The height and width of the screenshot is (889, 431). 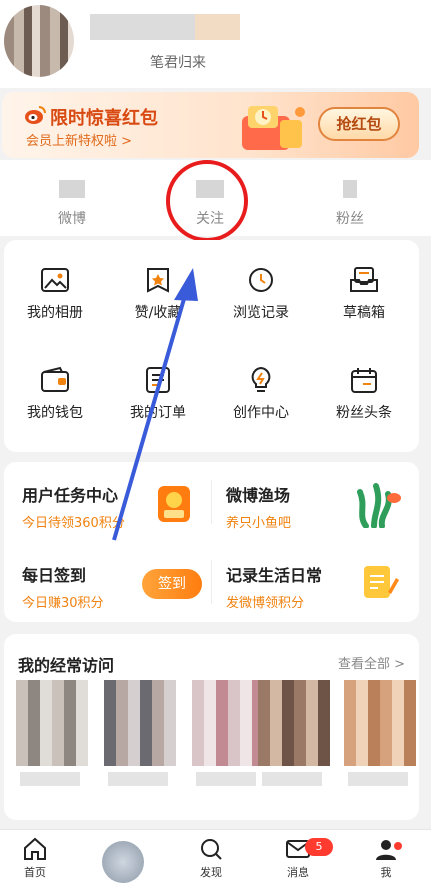 I want to click on grid-label: 创作中心, so click(x=261, y=413).